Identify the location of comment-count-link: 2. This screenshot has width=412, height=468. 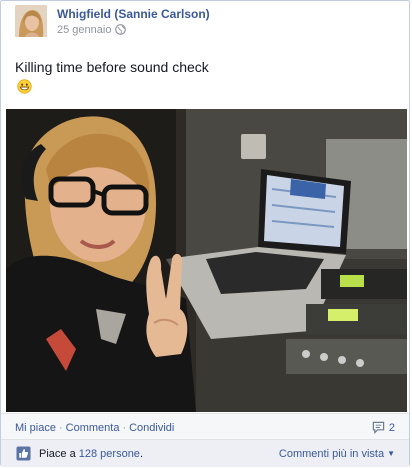
(383, 428).